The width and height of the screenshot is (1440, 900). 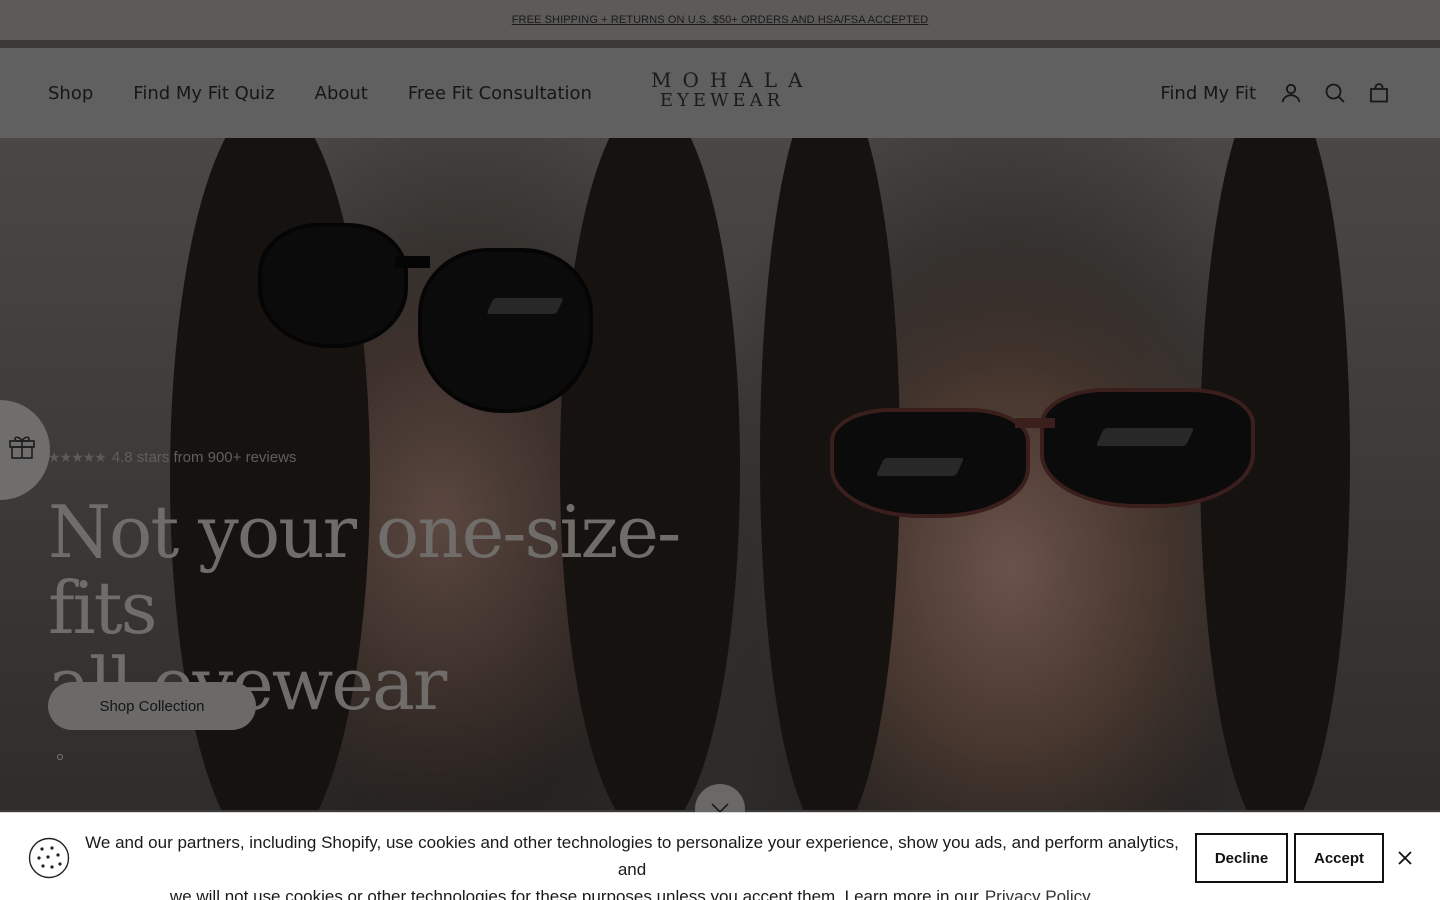 What do you see at coordinates (152, 706) in the screenshot?
I see `shop-collection-button: Shop Collection` at bounding box center [152, 706].